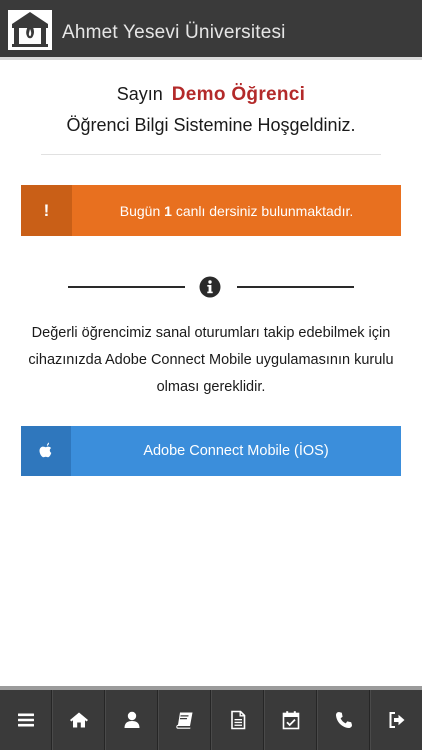  I want to click on adobe-connect-ios-button: Adobe Connect Mobile (İOS), so click(211, 451).